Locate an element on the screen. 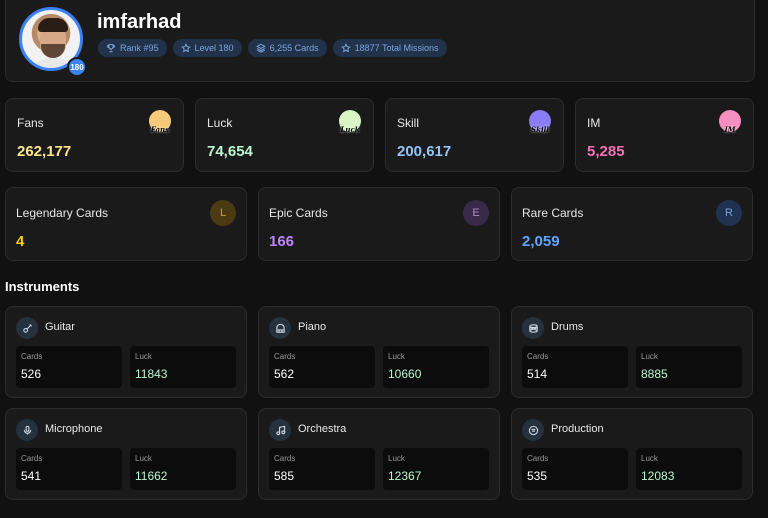  rarity-label: Rare Cards is located at coordinates (553, 213).